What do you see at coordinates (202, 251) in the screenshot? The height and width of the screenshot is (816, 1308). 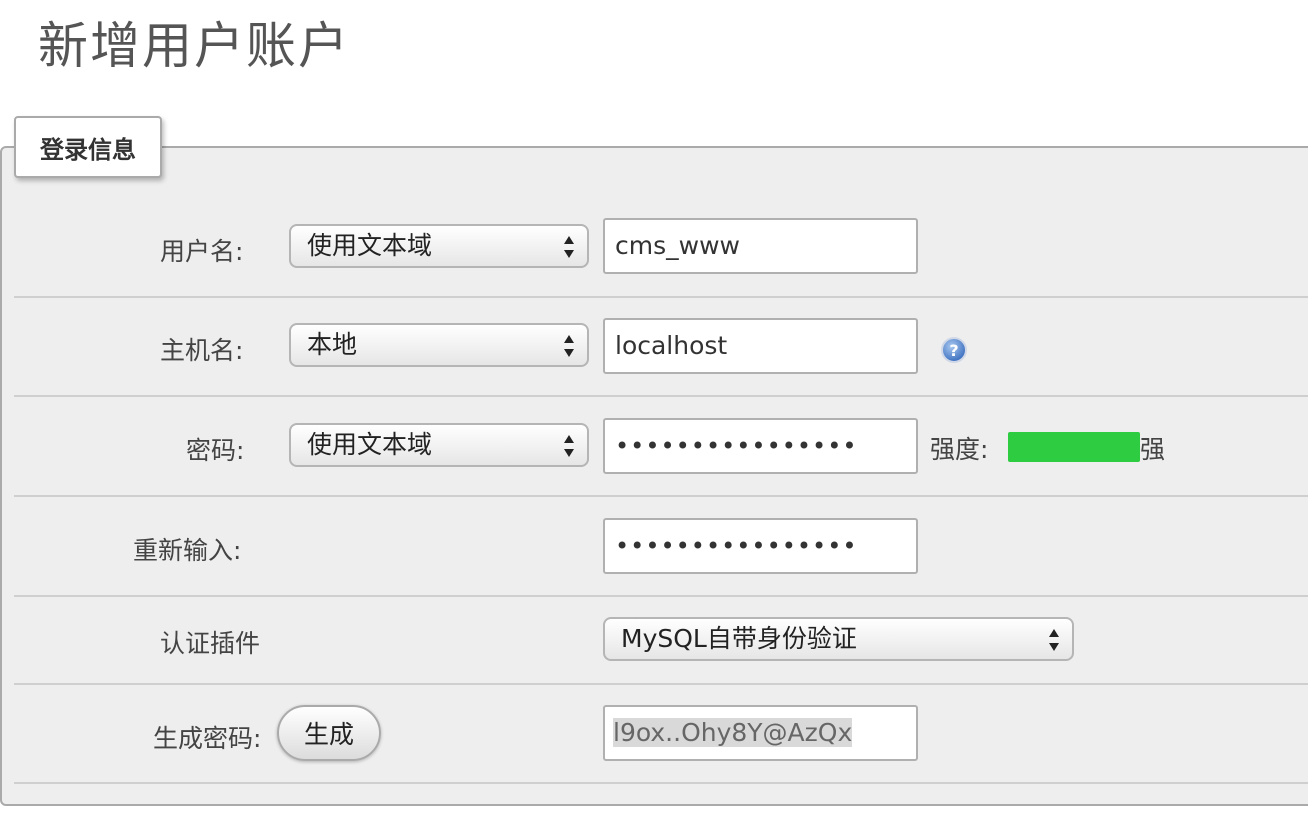 I see `username-label: 用户名:` at bounding box center [202, 251].